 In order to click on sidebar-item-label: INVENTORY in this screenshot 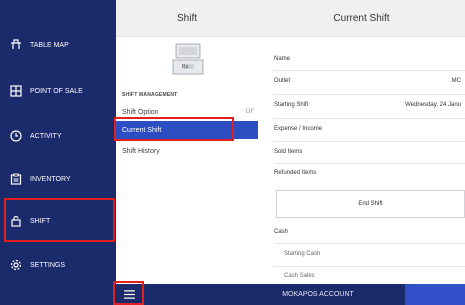, I will do `click(50, 179)`.